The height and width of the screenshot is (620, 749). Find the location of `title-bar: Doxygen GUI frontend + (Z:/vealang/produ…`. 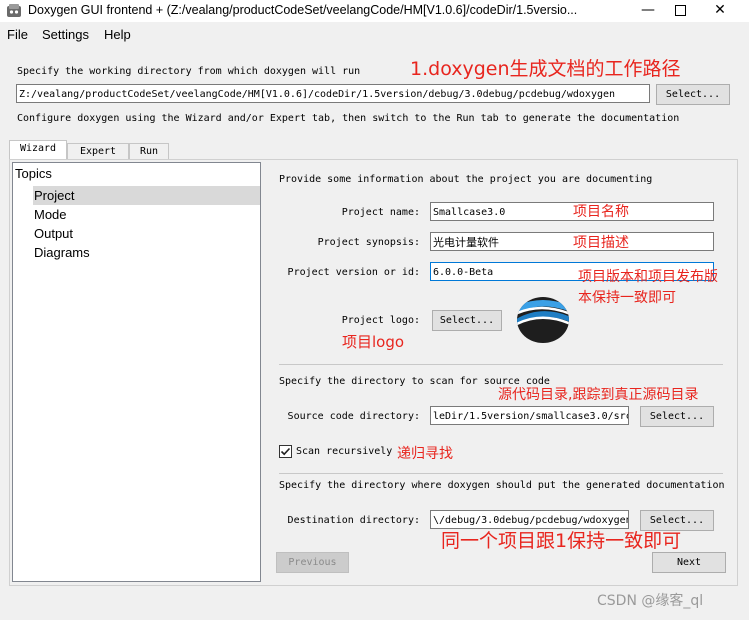

title-bar: Doxygen GUI frontend + (Z:/vealang/produ… is located at coordinates (374, 11).